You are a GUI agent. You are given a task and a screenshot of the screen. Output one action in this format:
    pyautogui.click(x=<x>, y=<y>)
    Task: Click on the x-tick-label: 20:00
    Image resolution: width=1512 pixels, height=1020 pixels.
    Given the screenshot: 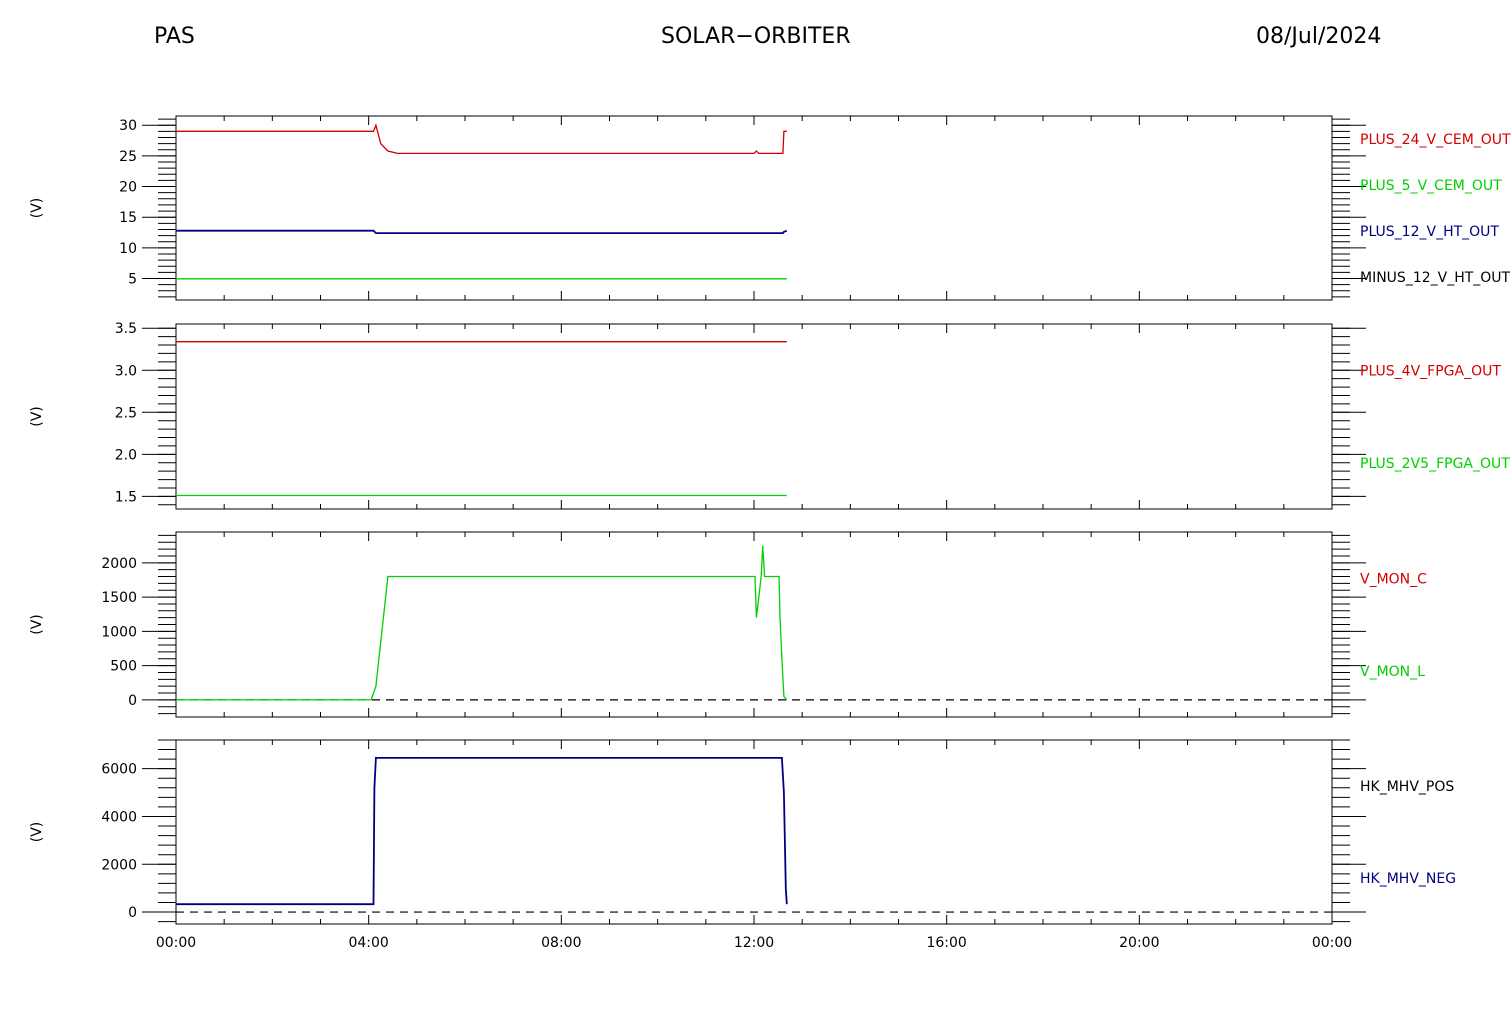 What is the action you would take?
    pyautogui.click(x=1139, y=943)
    